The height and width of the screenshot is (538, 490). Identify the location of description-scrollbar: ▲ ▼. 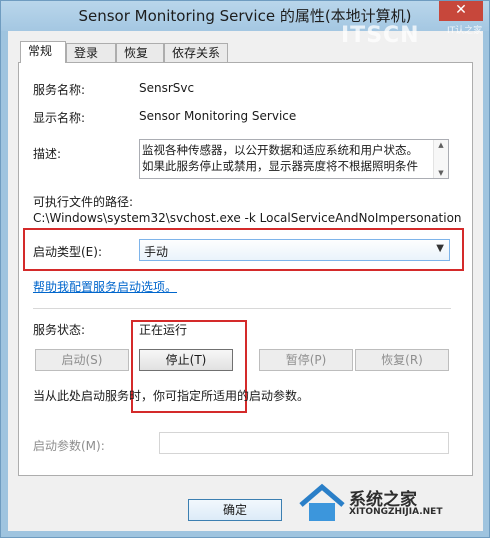
(440, 159).